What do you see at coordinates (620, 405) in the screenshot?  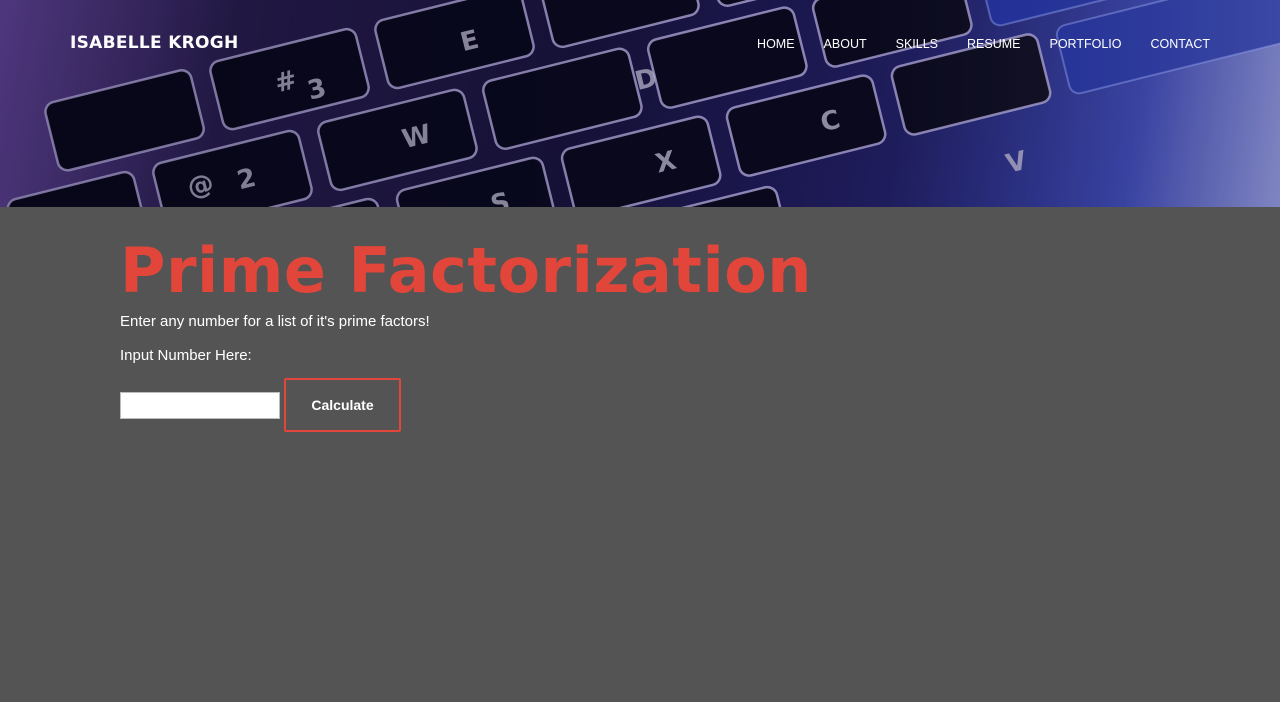 I see `calculator-form: Calculate` at bounding box center [620, 405].